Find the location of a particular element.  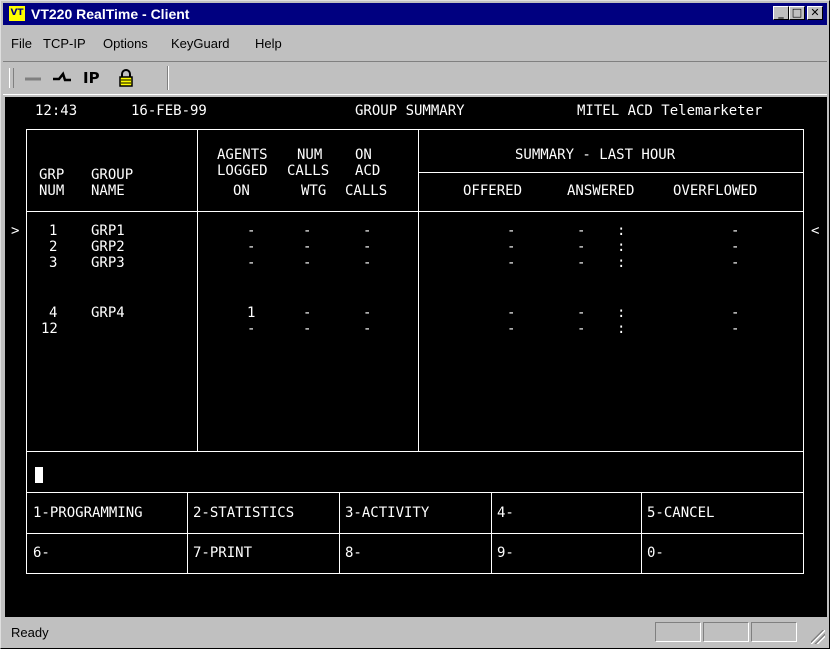

softkey-0: 0- is located at coordinates (655, 553).